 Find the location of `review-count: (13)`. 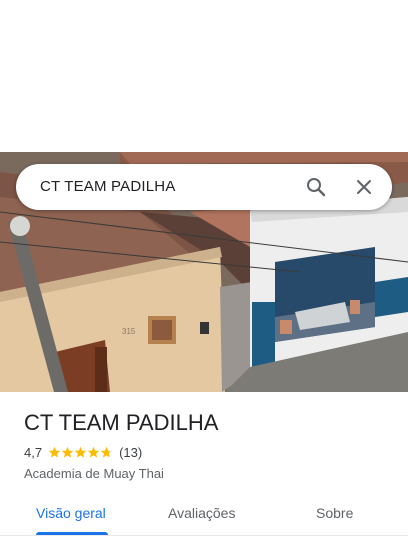

review-count: (13) is located at coordinates (130, 452).